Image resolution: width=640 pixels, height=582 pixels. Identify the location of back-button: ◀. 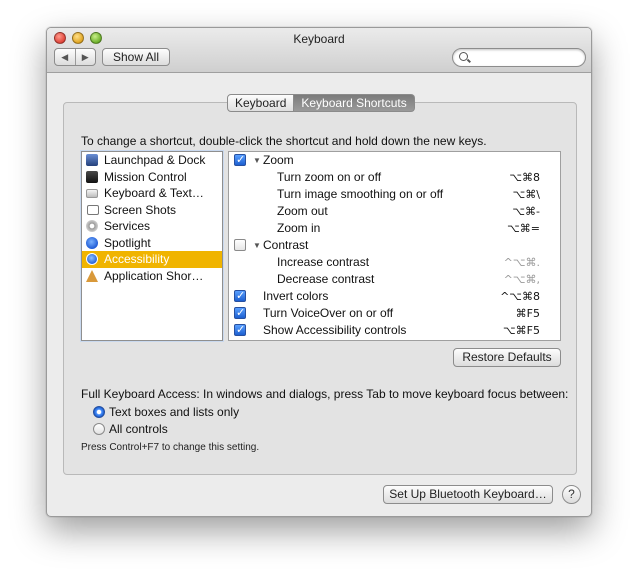
(65, 57).